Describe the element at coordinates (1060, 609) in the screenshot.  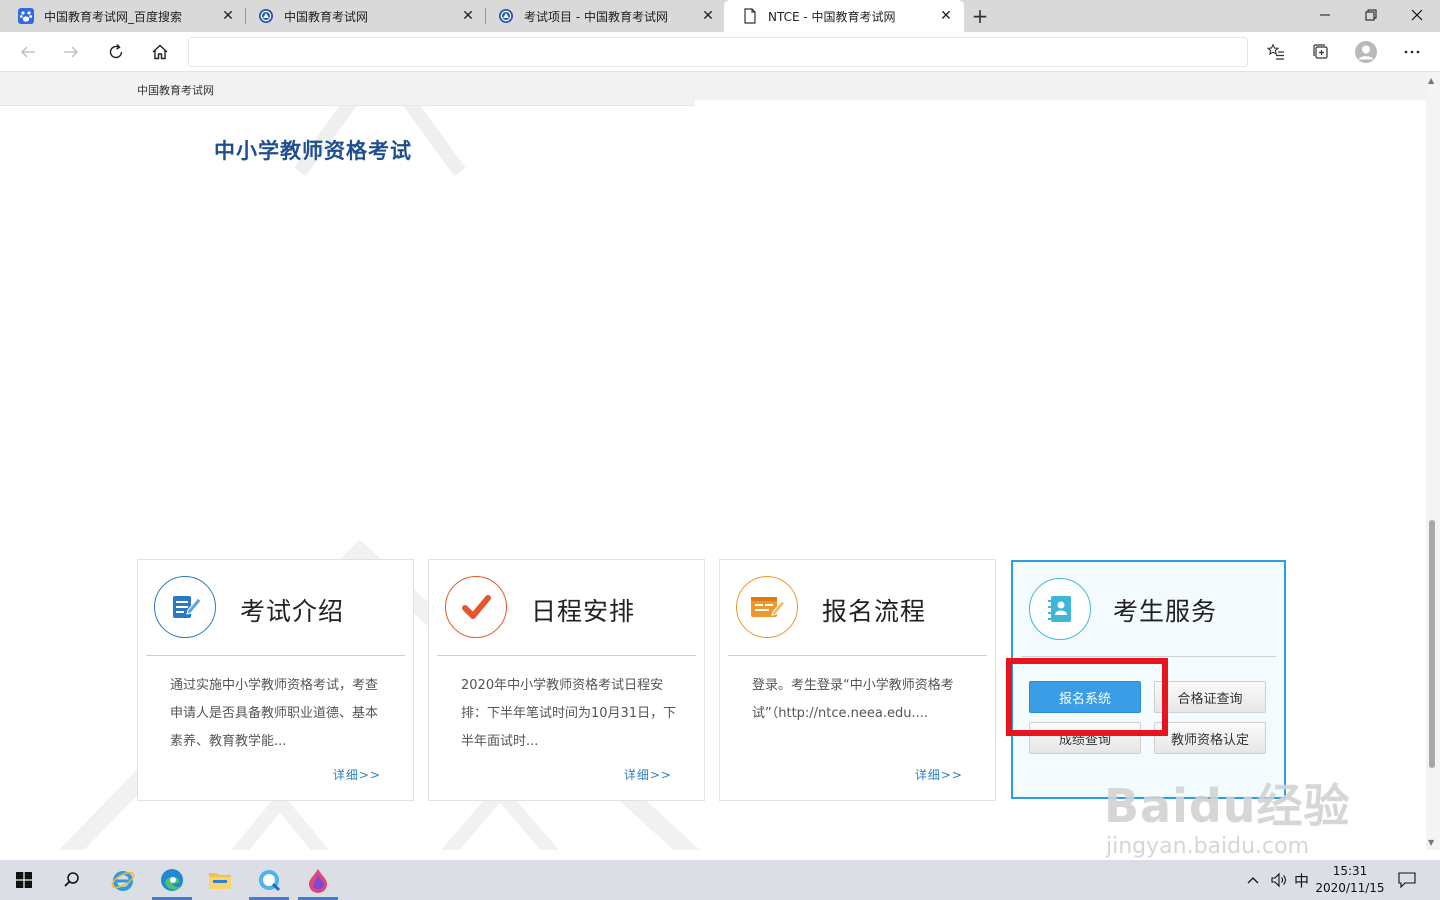
I see `contact-book-icon` at that location.